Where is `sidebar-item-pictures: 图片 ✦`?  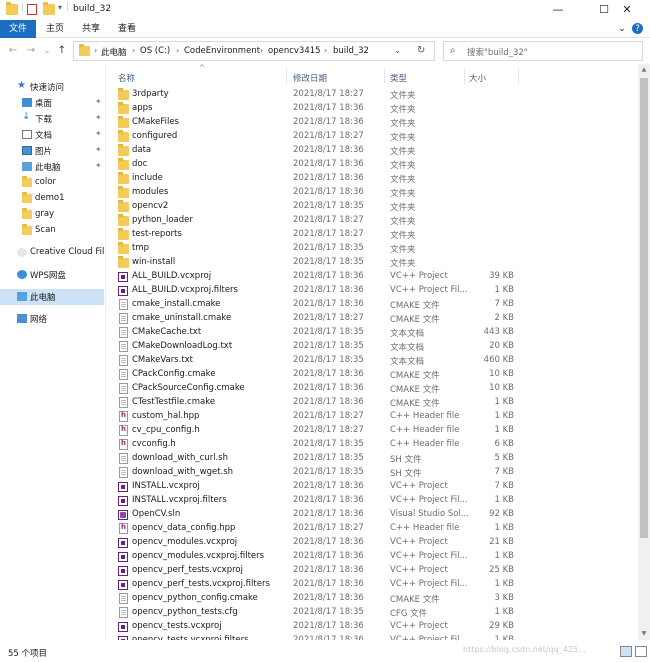 sidebar-item-pictures: 图片 ✦ is located at coordinates (52, 151).